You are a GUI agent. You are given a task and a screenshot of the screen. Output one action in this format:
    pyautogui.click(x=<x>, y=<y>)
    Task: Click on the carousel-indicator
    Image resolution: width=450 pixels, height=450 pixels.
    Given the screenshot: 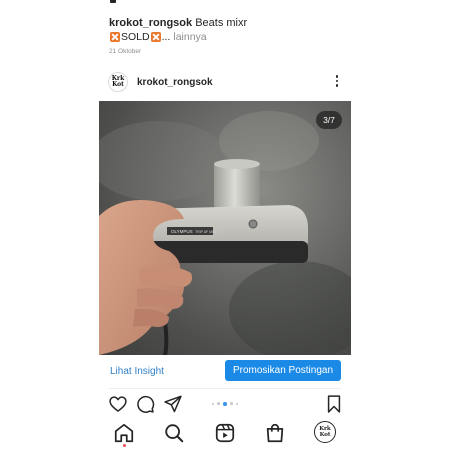 What is the action you would take?
    pyautogui.click(x=225, y=404)
    